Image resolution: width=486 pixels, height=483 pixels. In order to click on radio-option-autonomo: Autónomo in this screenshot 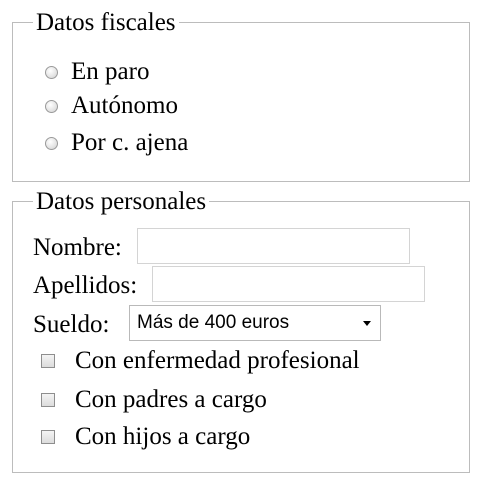, I will do `click(213, 106)`.